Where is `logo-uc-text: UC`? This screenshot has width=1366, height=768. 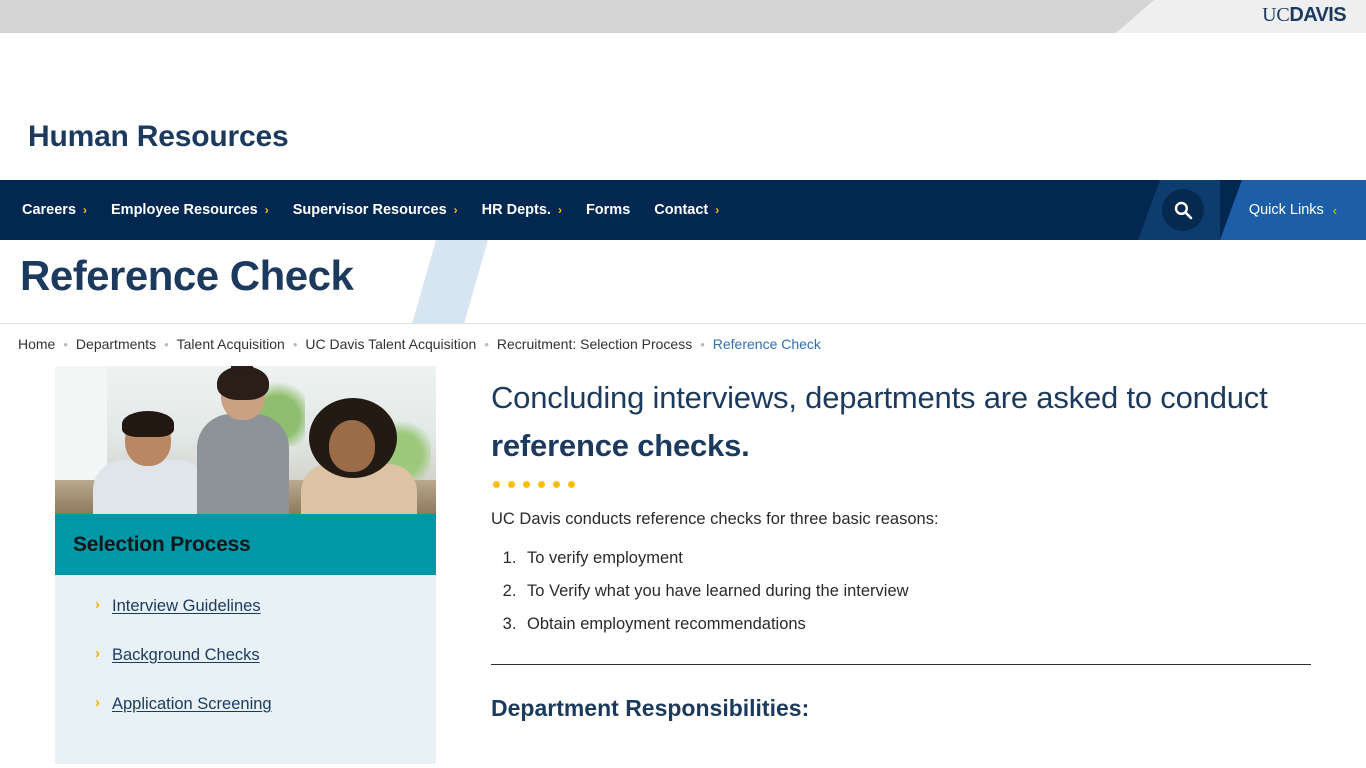 logo-uc-text: UC is located at coordinates (1276, 15).